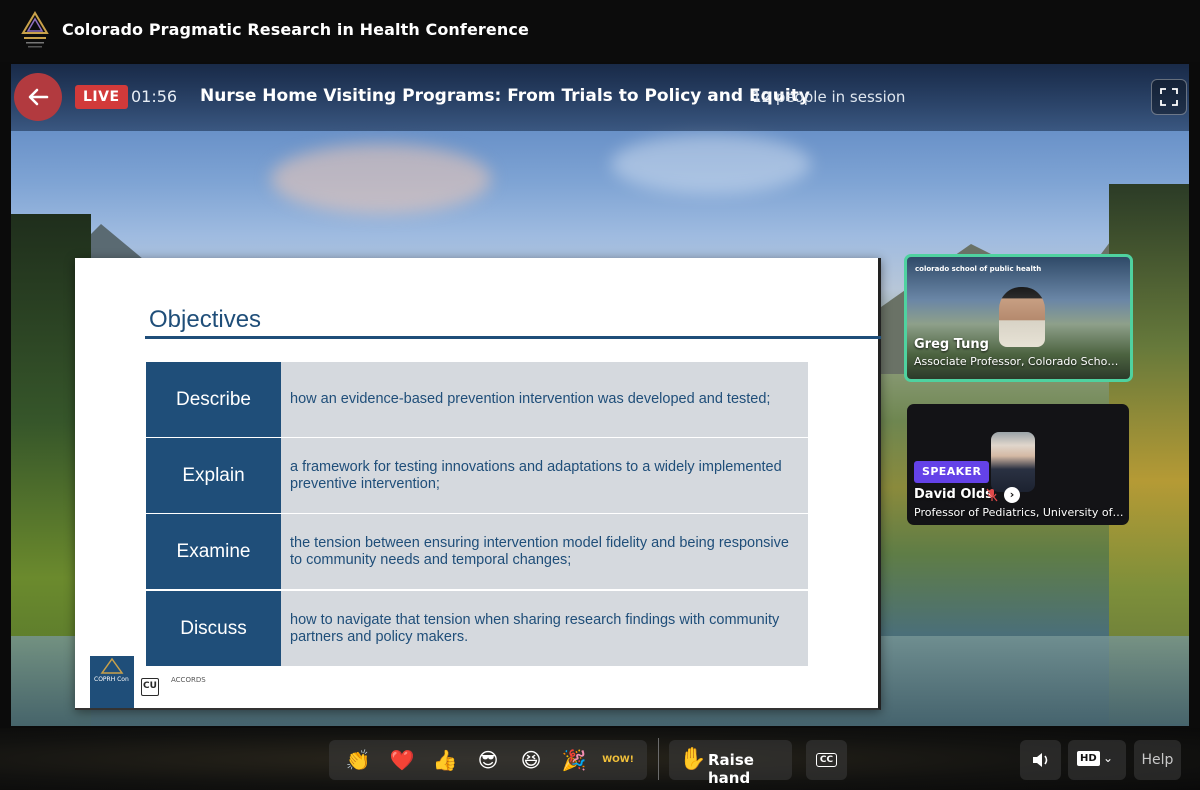 The width and height of the screenshot is (1200, 790). I want to click on chevron-down-icon: ⌄, so click(1108, 758).